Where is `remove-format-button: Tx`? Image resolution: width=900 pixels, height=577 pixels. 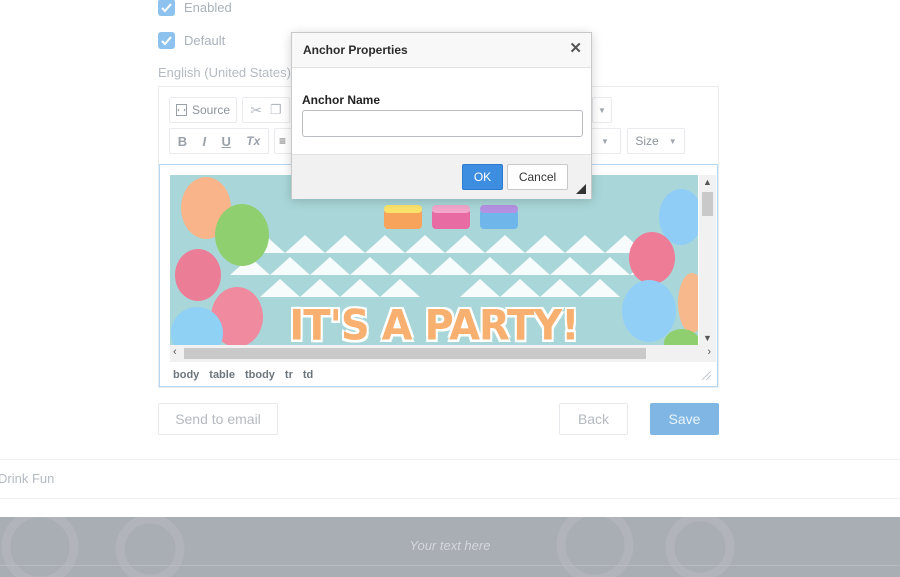 remove-format-button: Tx is located at coordinates (253, 141).